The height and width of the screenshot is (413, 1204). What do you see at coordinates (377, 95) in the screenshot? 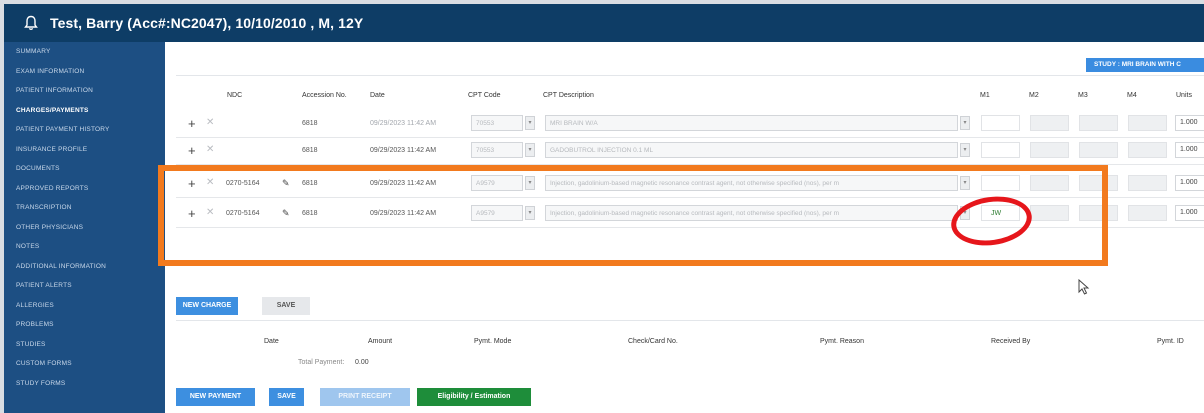
I see `col-header-date: Date` at bounding box center [377, 95].